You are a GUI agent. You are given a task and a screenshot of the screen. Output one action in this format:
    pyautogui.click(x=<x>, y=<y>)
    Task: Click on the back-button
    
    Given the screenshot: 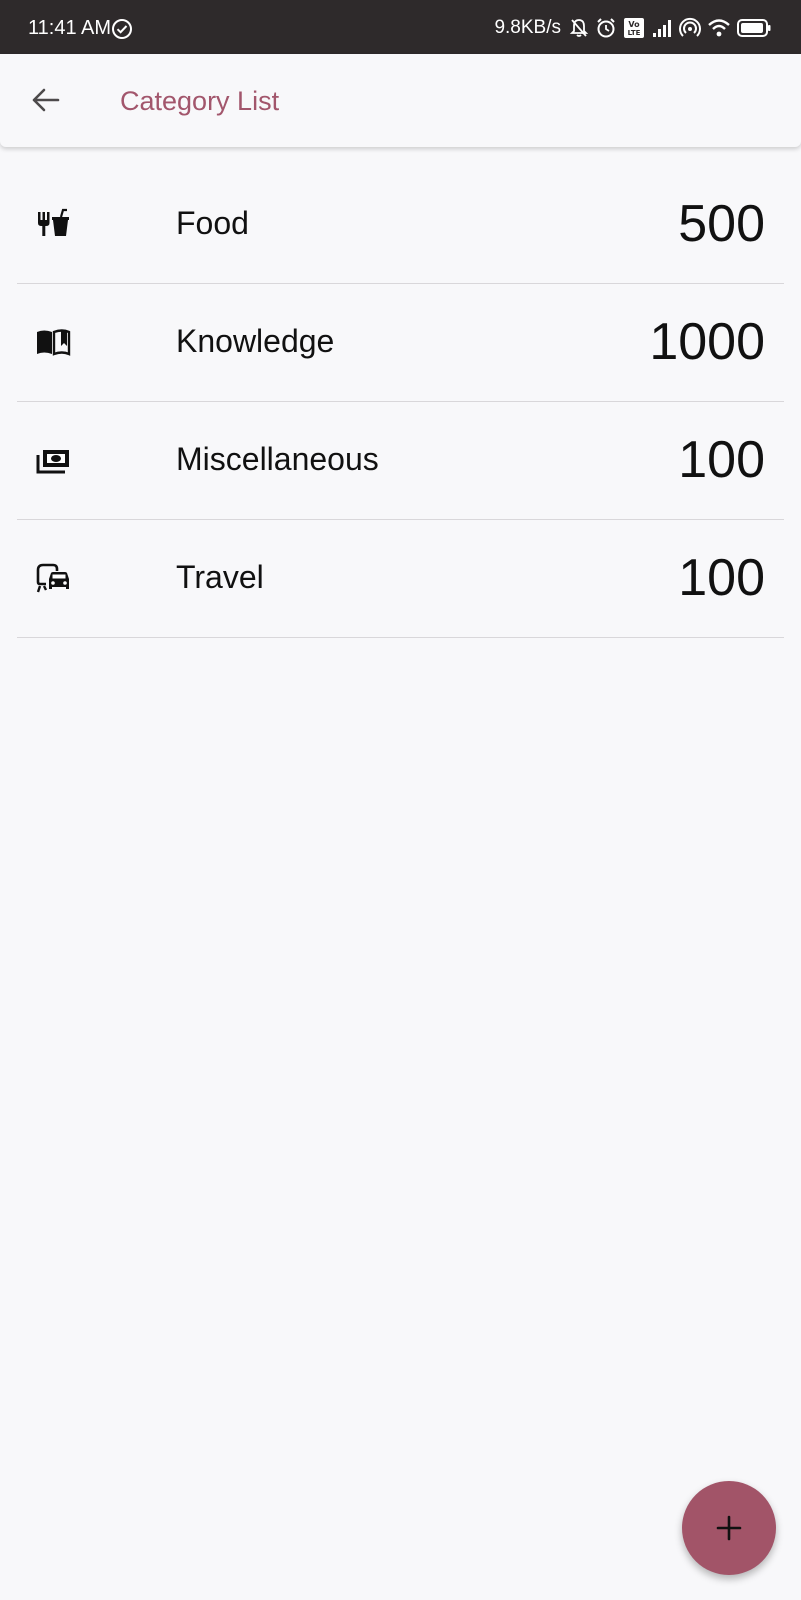 What is the action you would take?
    pyautogui.click(x=46, y=100)
    